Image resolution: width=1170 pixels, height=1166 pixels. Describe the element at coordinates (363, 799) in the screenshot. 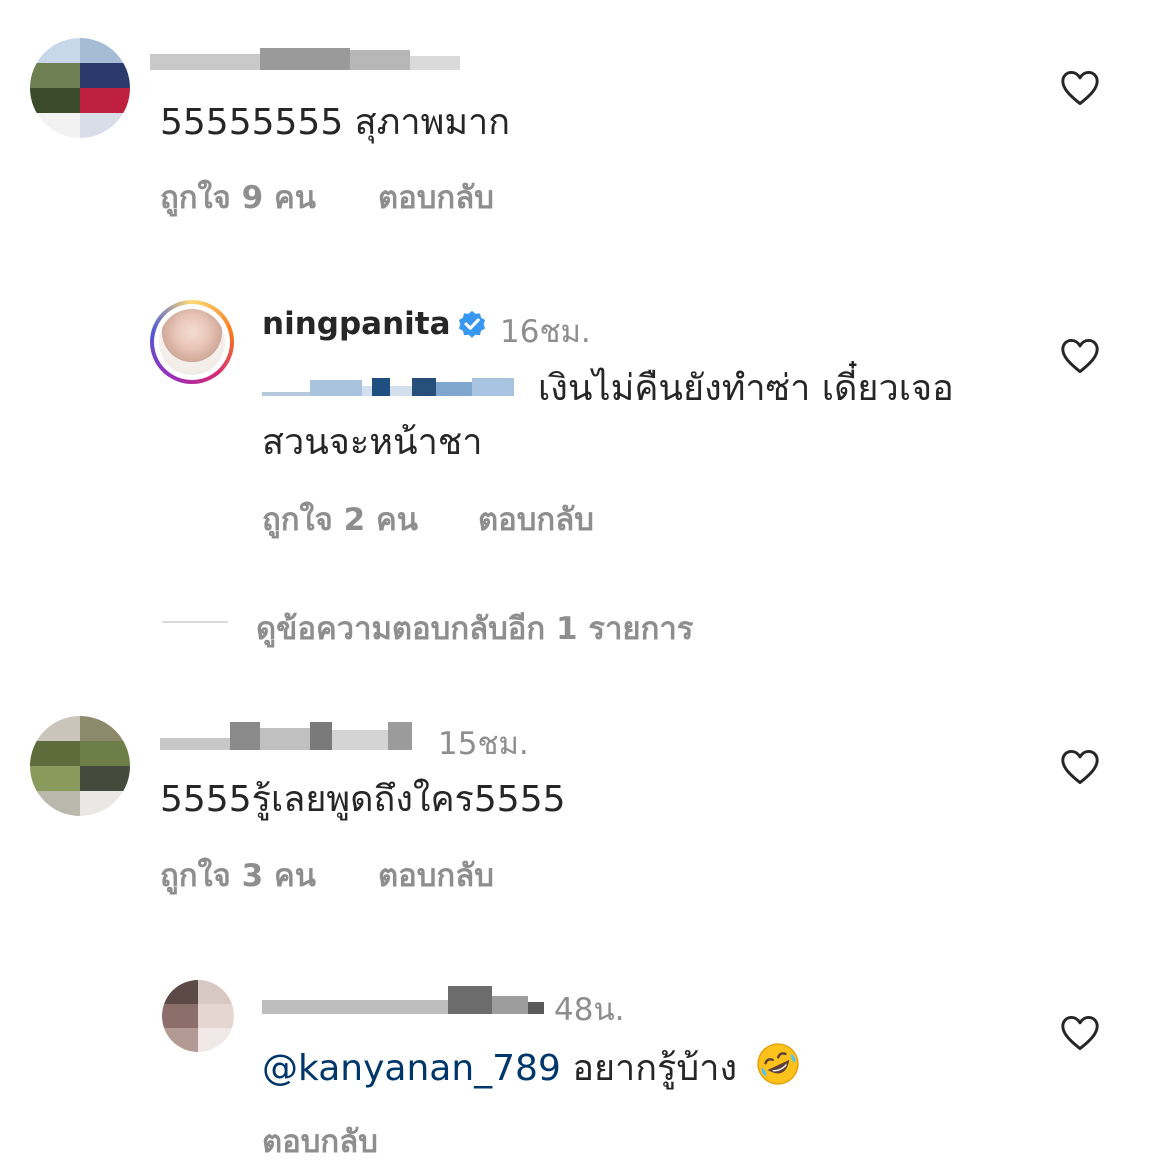

I see `comment-text: 5555รู้เลยพูดถึงใคร5555` at that location.